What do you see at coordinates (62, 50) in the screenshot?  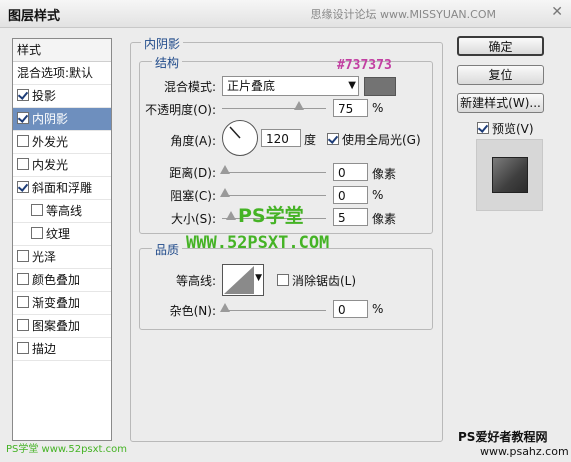 I see `style-list-header: 样式` at bounding box center [62, 50].